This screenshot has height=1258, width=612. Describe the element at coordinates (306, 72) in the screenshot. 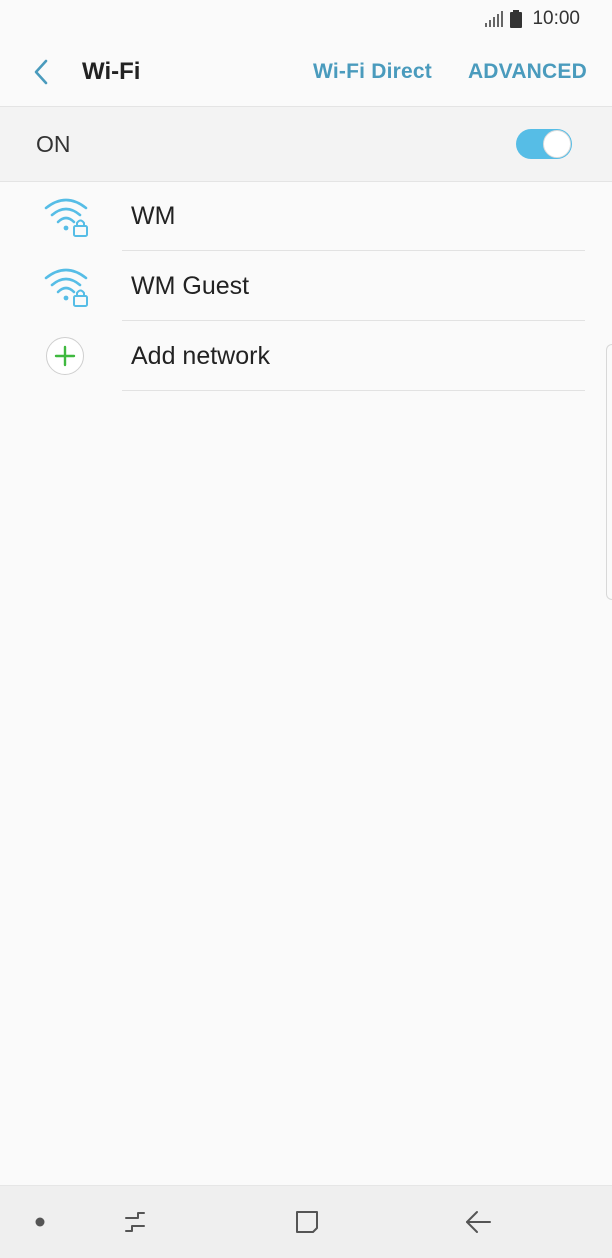

I see `app-bar: Wi-Fi Wi-Fi Direct ADVANCED` at that location.